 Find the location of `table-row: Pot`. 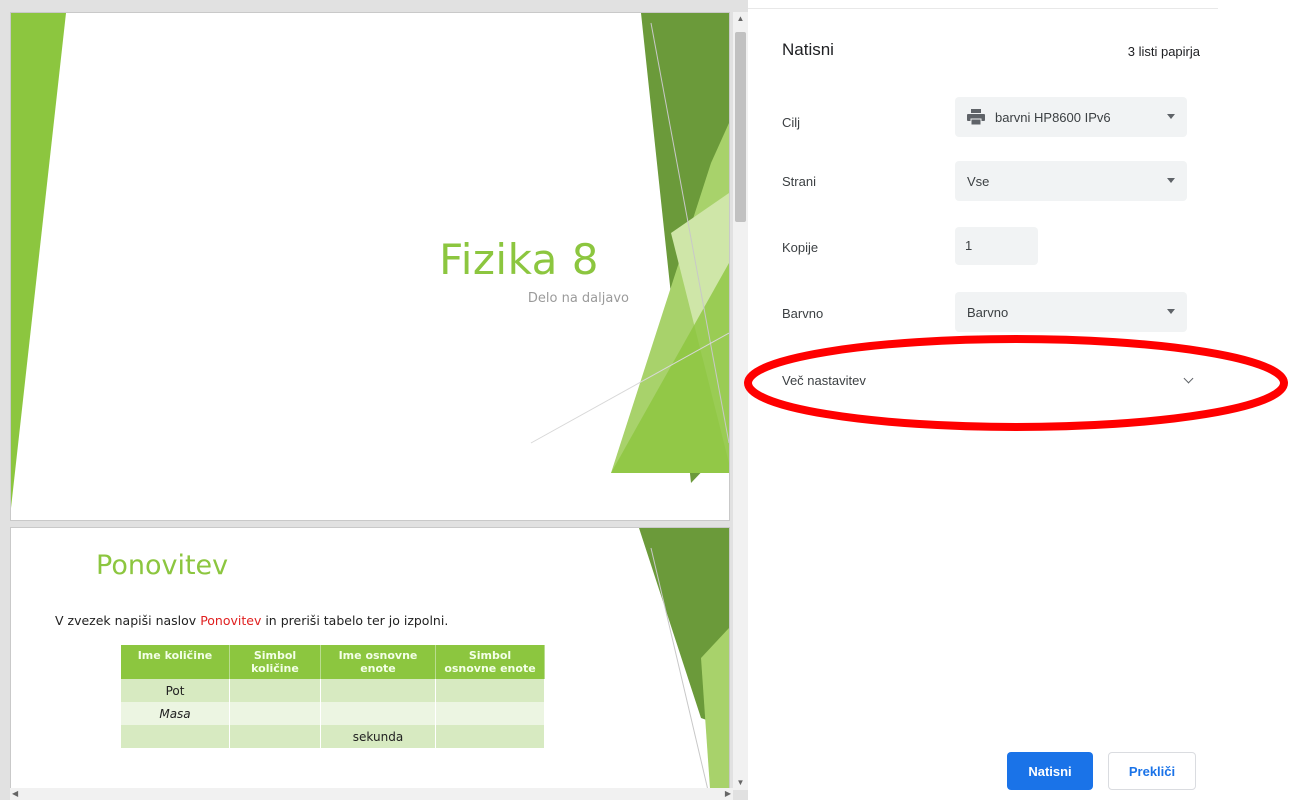

table-row: Pot is located at coordinates (333, 690).